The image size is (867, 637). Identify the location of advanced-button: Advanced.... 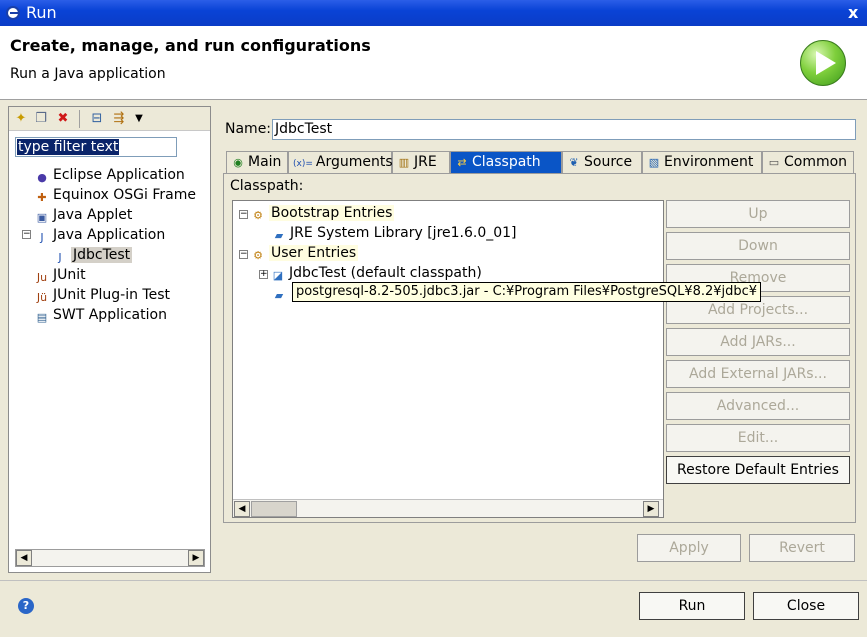
(758, 406).